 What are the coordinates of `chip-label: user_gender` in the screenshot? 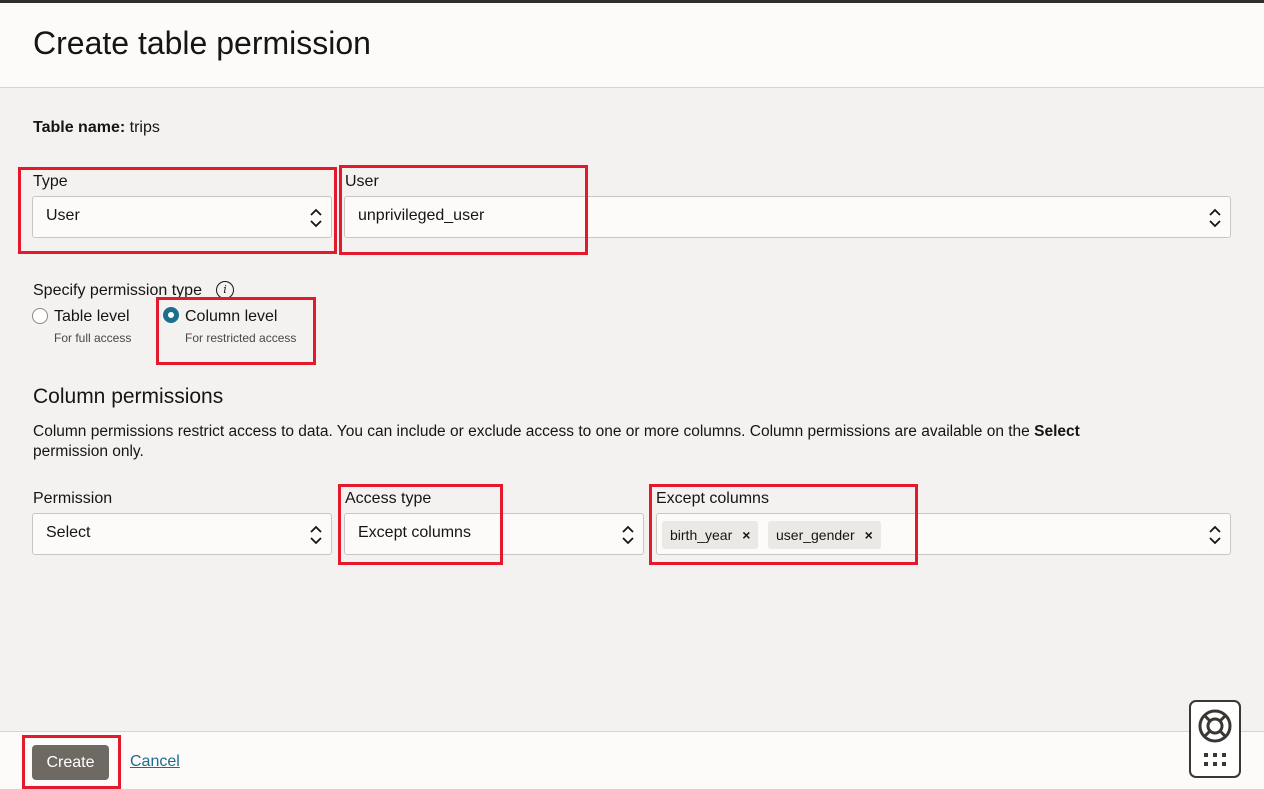 It's located at (815, 535).